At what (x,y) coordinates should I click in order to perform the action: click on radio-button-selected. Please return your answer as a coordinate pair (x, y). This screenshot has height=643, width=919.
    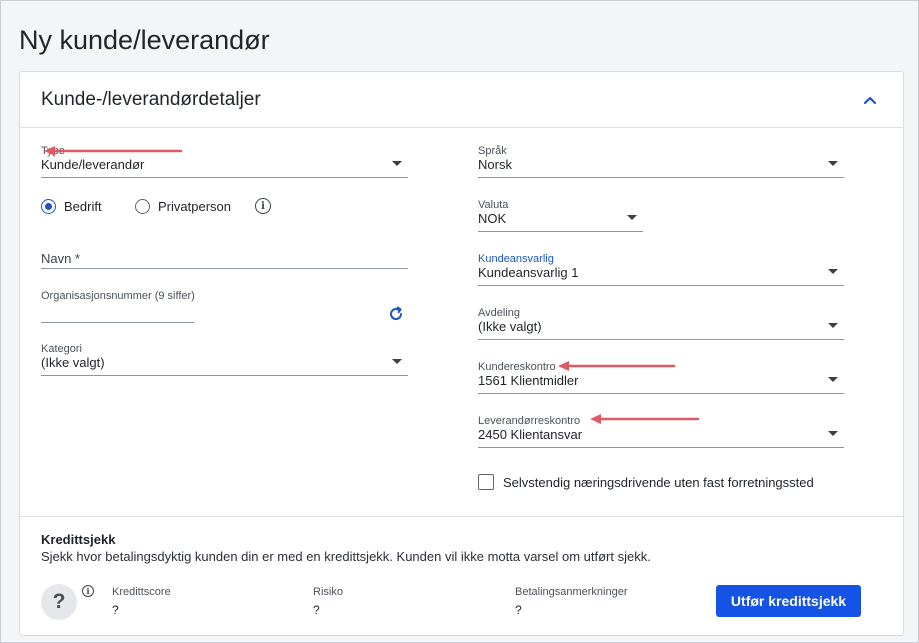
    Looking at the image, I should click on (48, 206).